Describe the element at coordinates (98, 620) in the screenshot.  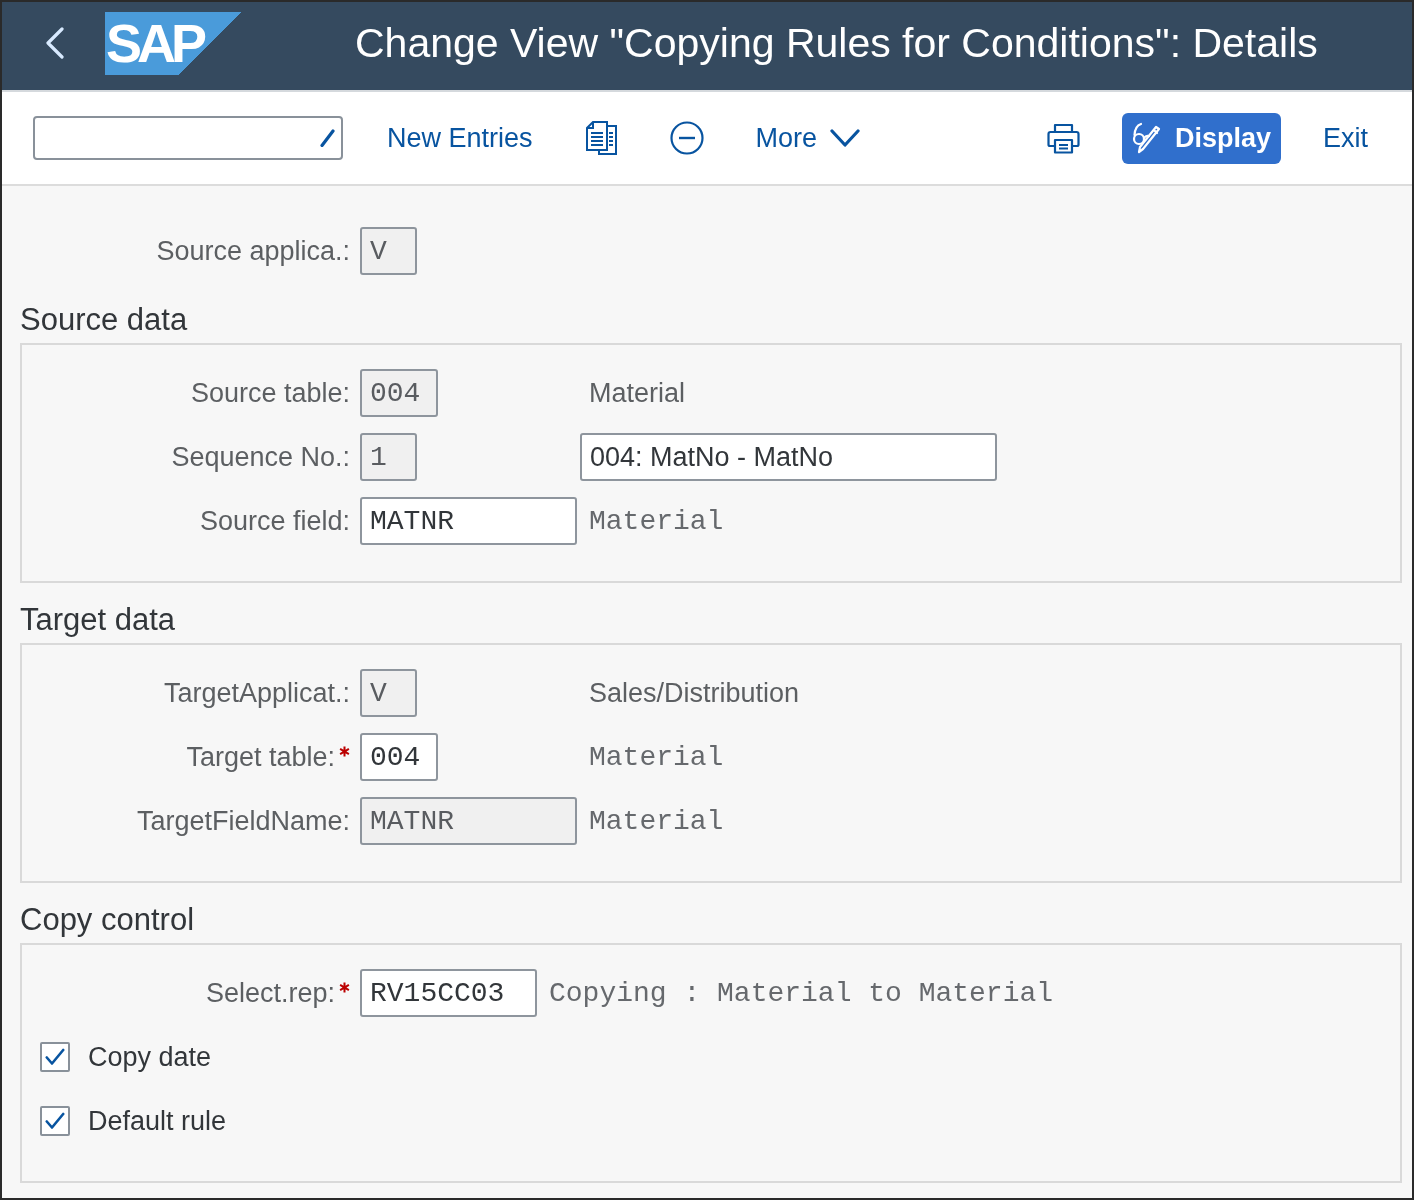
I see `section-title: Target data` at that location.